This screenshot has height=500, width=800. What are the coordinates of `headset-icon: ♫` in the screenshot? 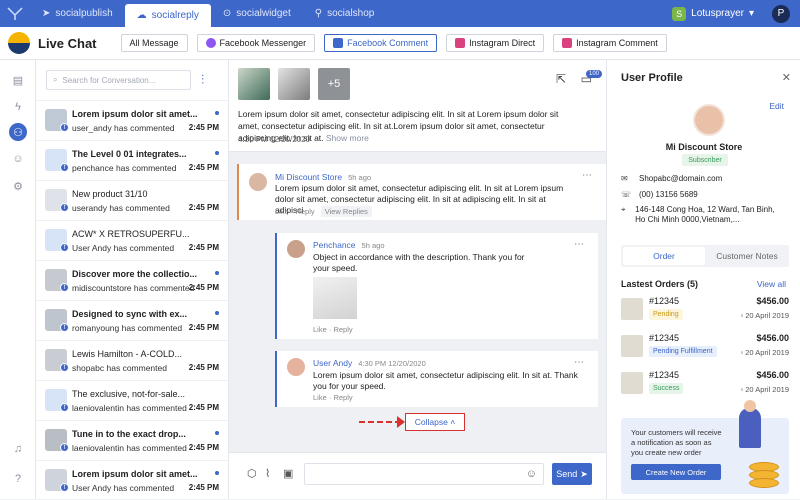 It's located at (18, 449).